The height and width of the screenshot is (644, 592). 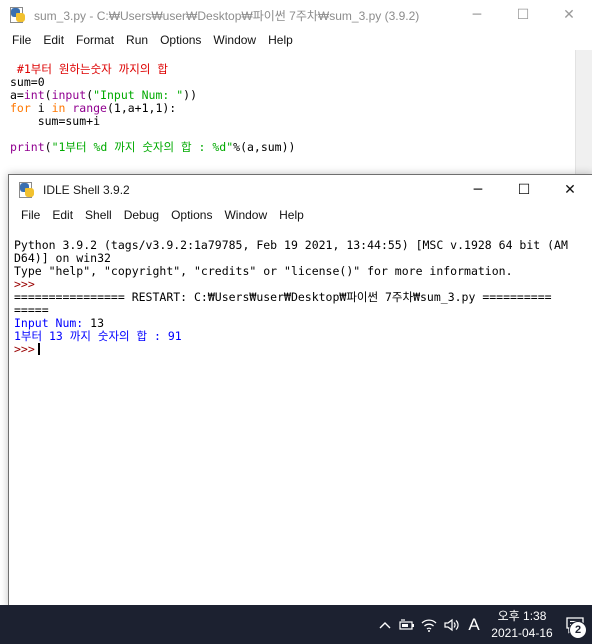 What do you see at coordinates (141, 215) in the screenshot?
I see `menu-debug: Debug` at bounding box center [141, 215].